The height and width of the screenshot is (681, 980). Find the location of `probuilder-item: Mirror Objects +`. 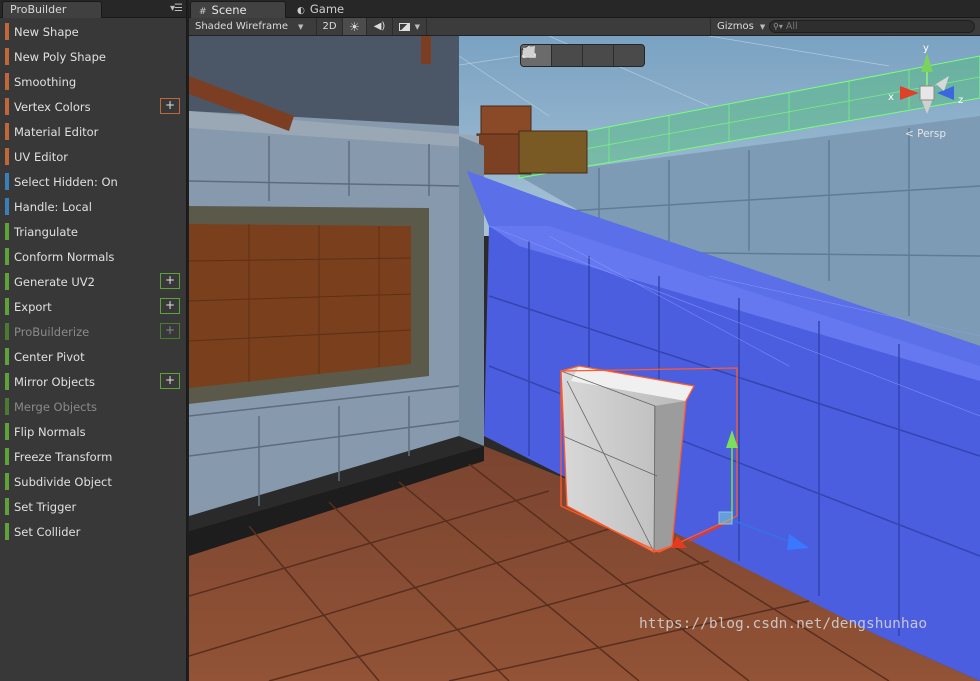

probuilder-item: Mirror Objects + is located at coordinates (95, 381).